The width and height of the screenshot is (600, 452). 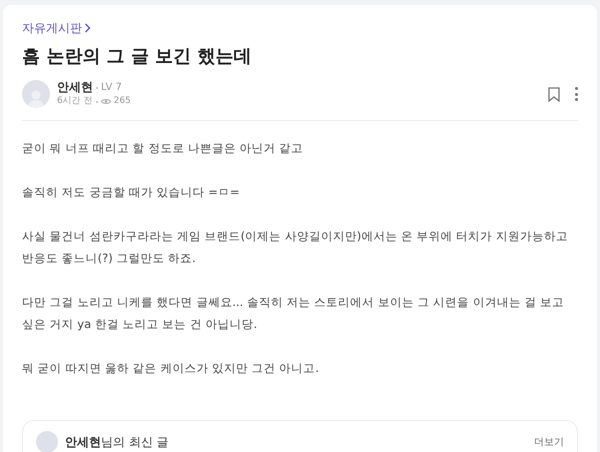 I want to click on post-paragraph: 솔직히 저도 궁금할 때가 있습니다 =ㅁ=, so click(x=131, y=192).